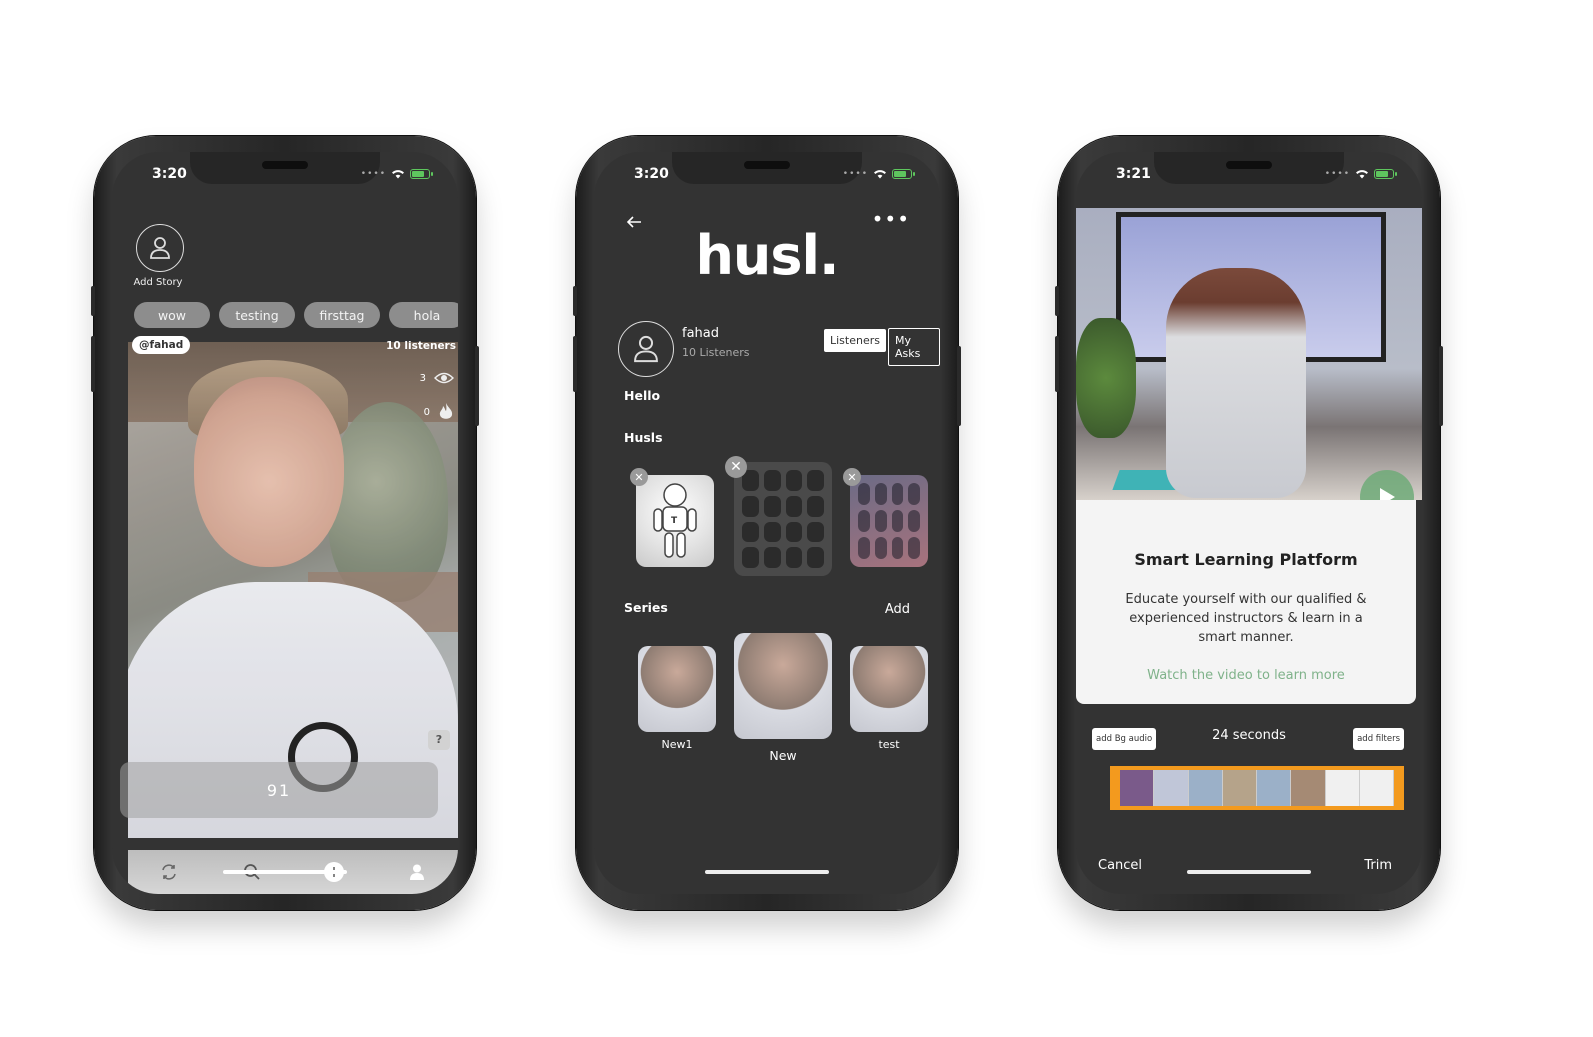  I want to click on svg-text: T, so click(674, 521).